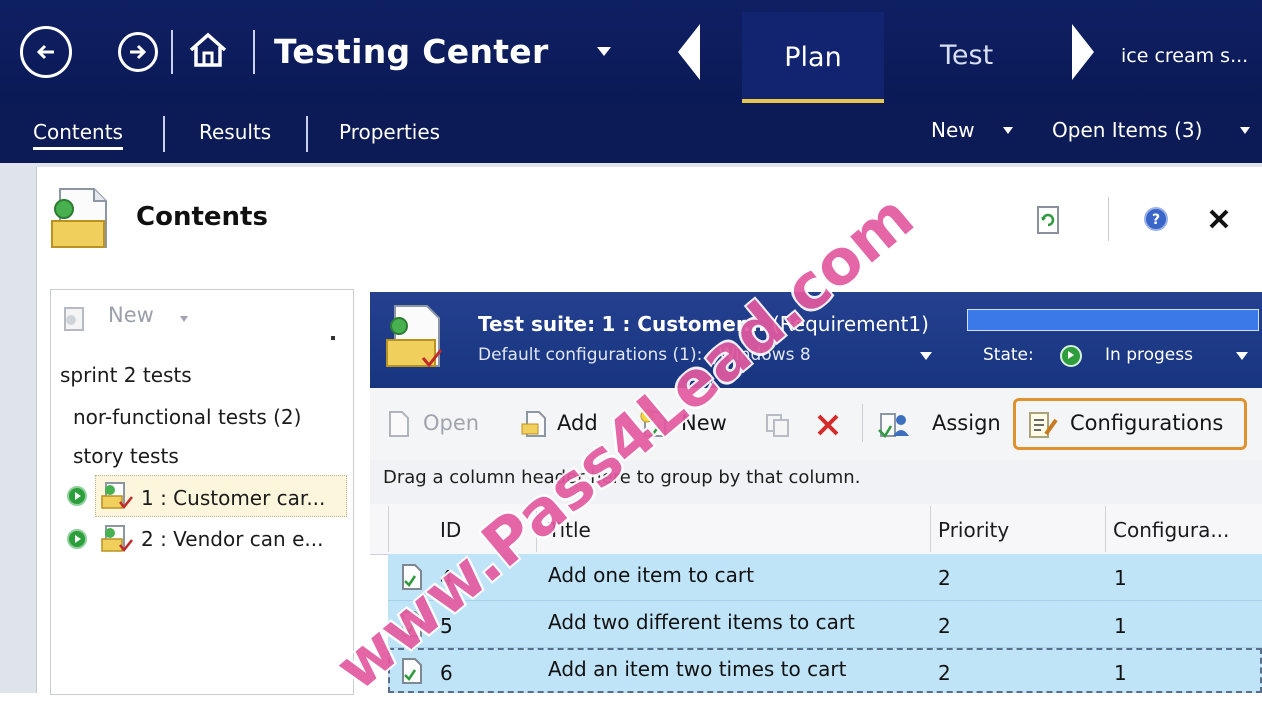  Describe the element at coordinates (389, 132) in the screenshot. I see `subnav-properties: Properties` at that location.